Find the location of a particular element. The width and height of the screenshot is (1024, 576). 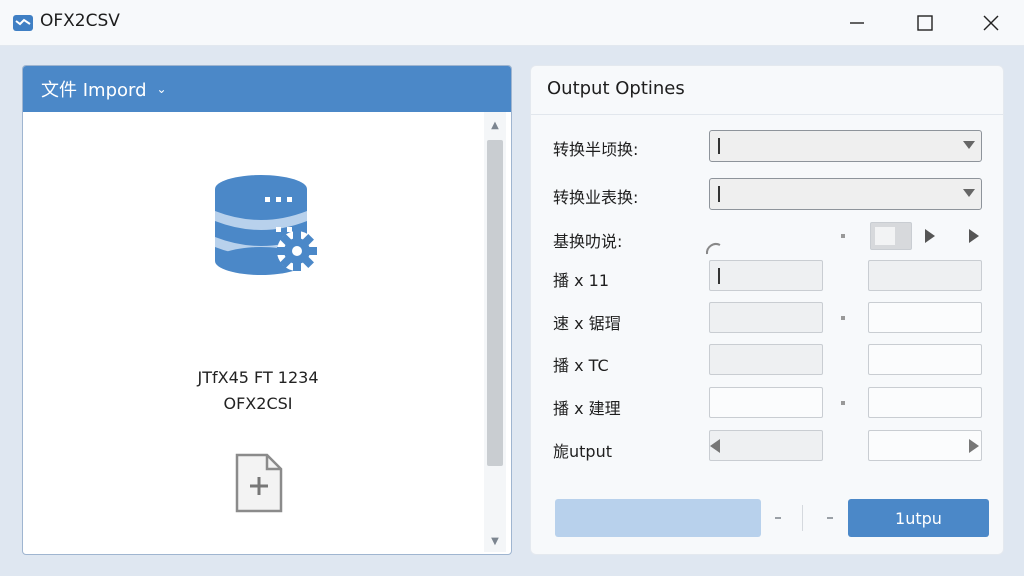

scroll-thumb is located at coordinates (495, 303).